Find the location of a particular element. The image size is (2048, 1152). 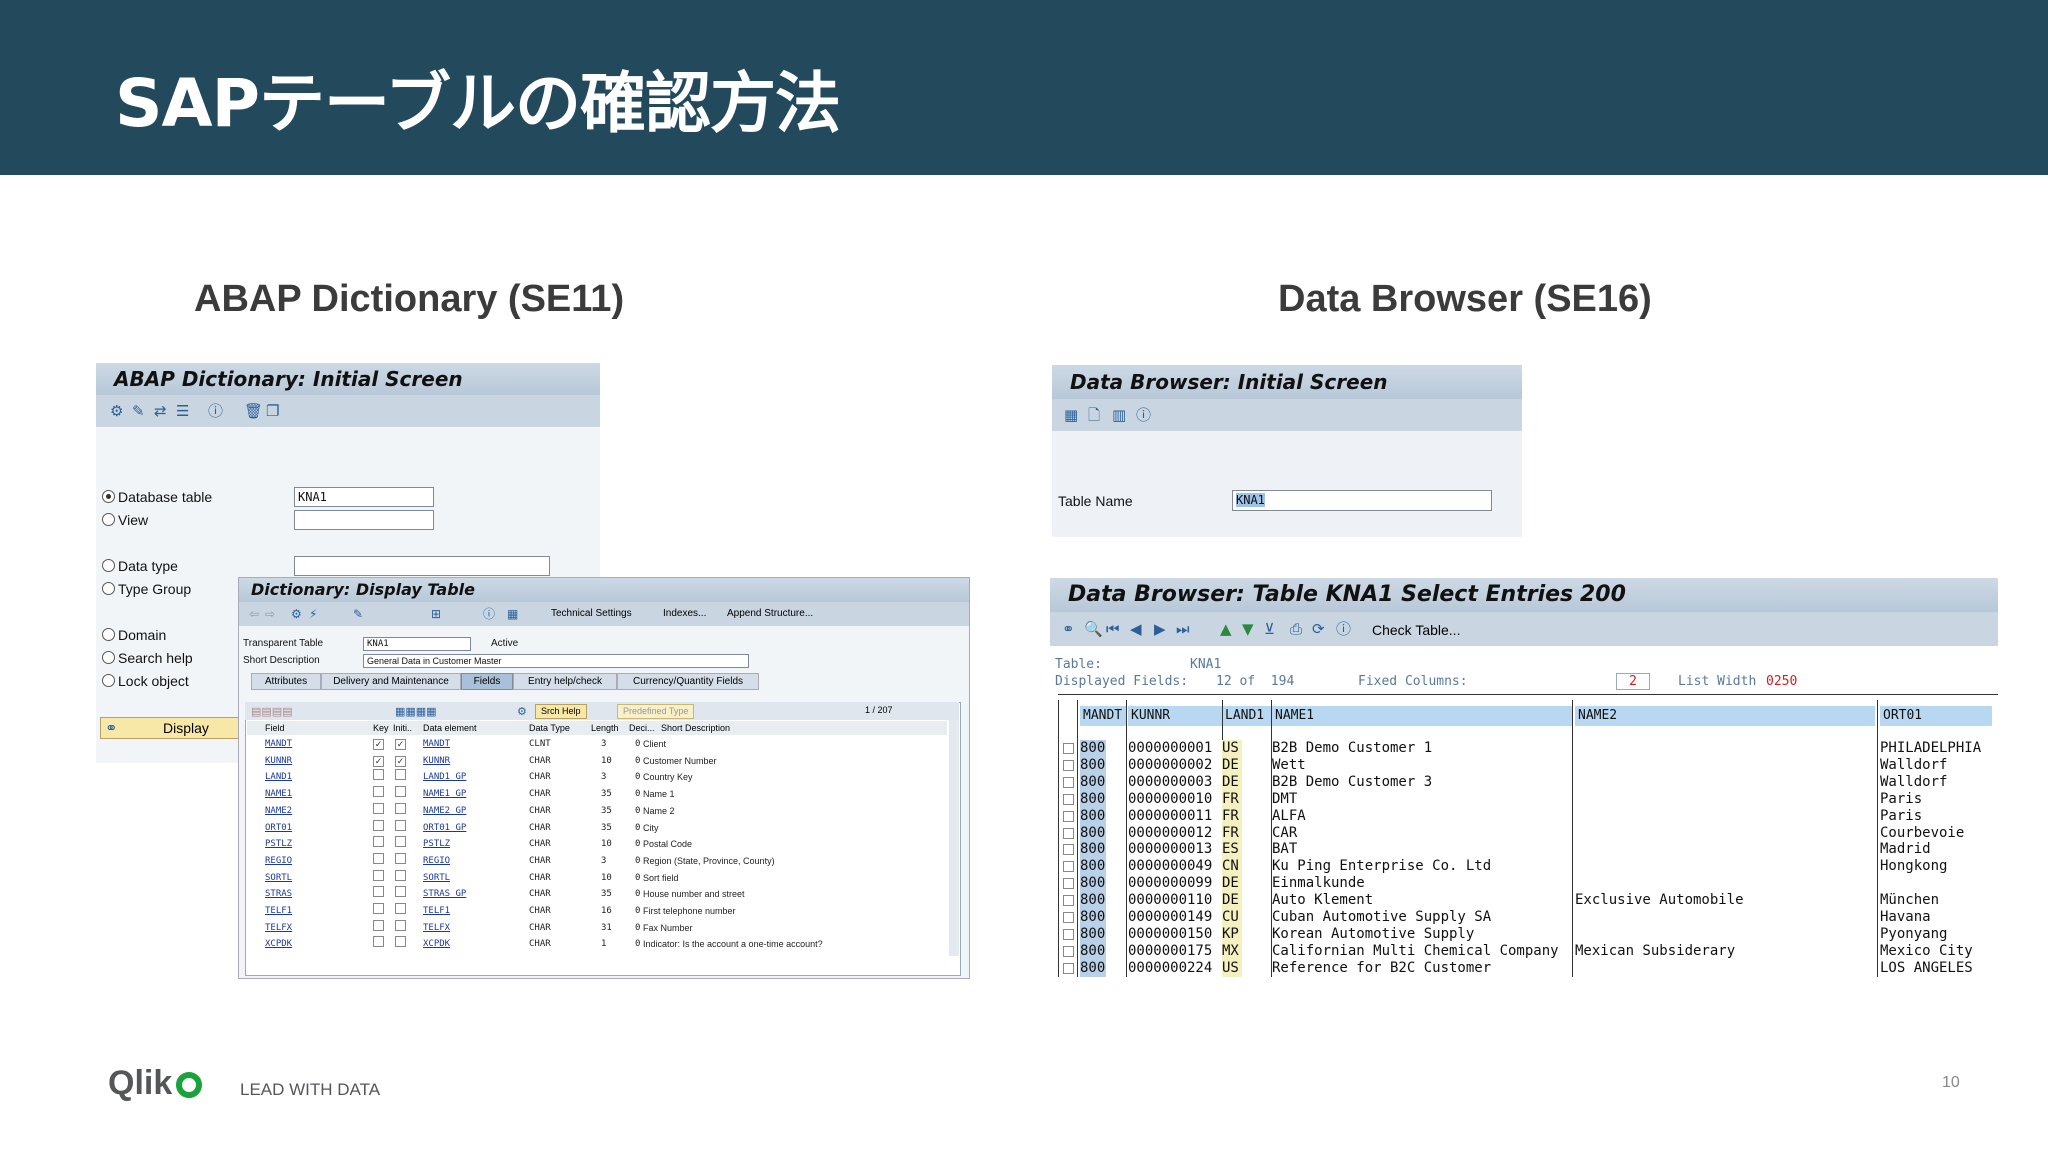

predefined-type-button: Predefined Type is located at coordinates (656, 711).